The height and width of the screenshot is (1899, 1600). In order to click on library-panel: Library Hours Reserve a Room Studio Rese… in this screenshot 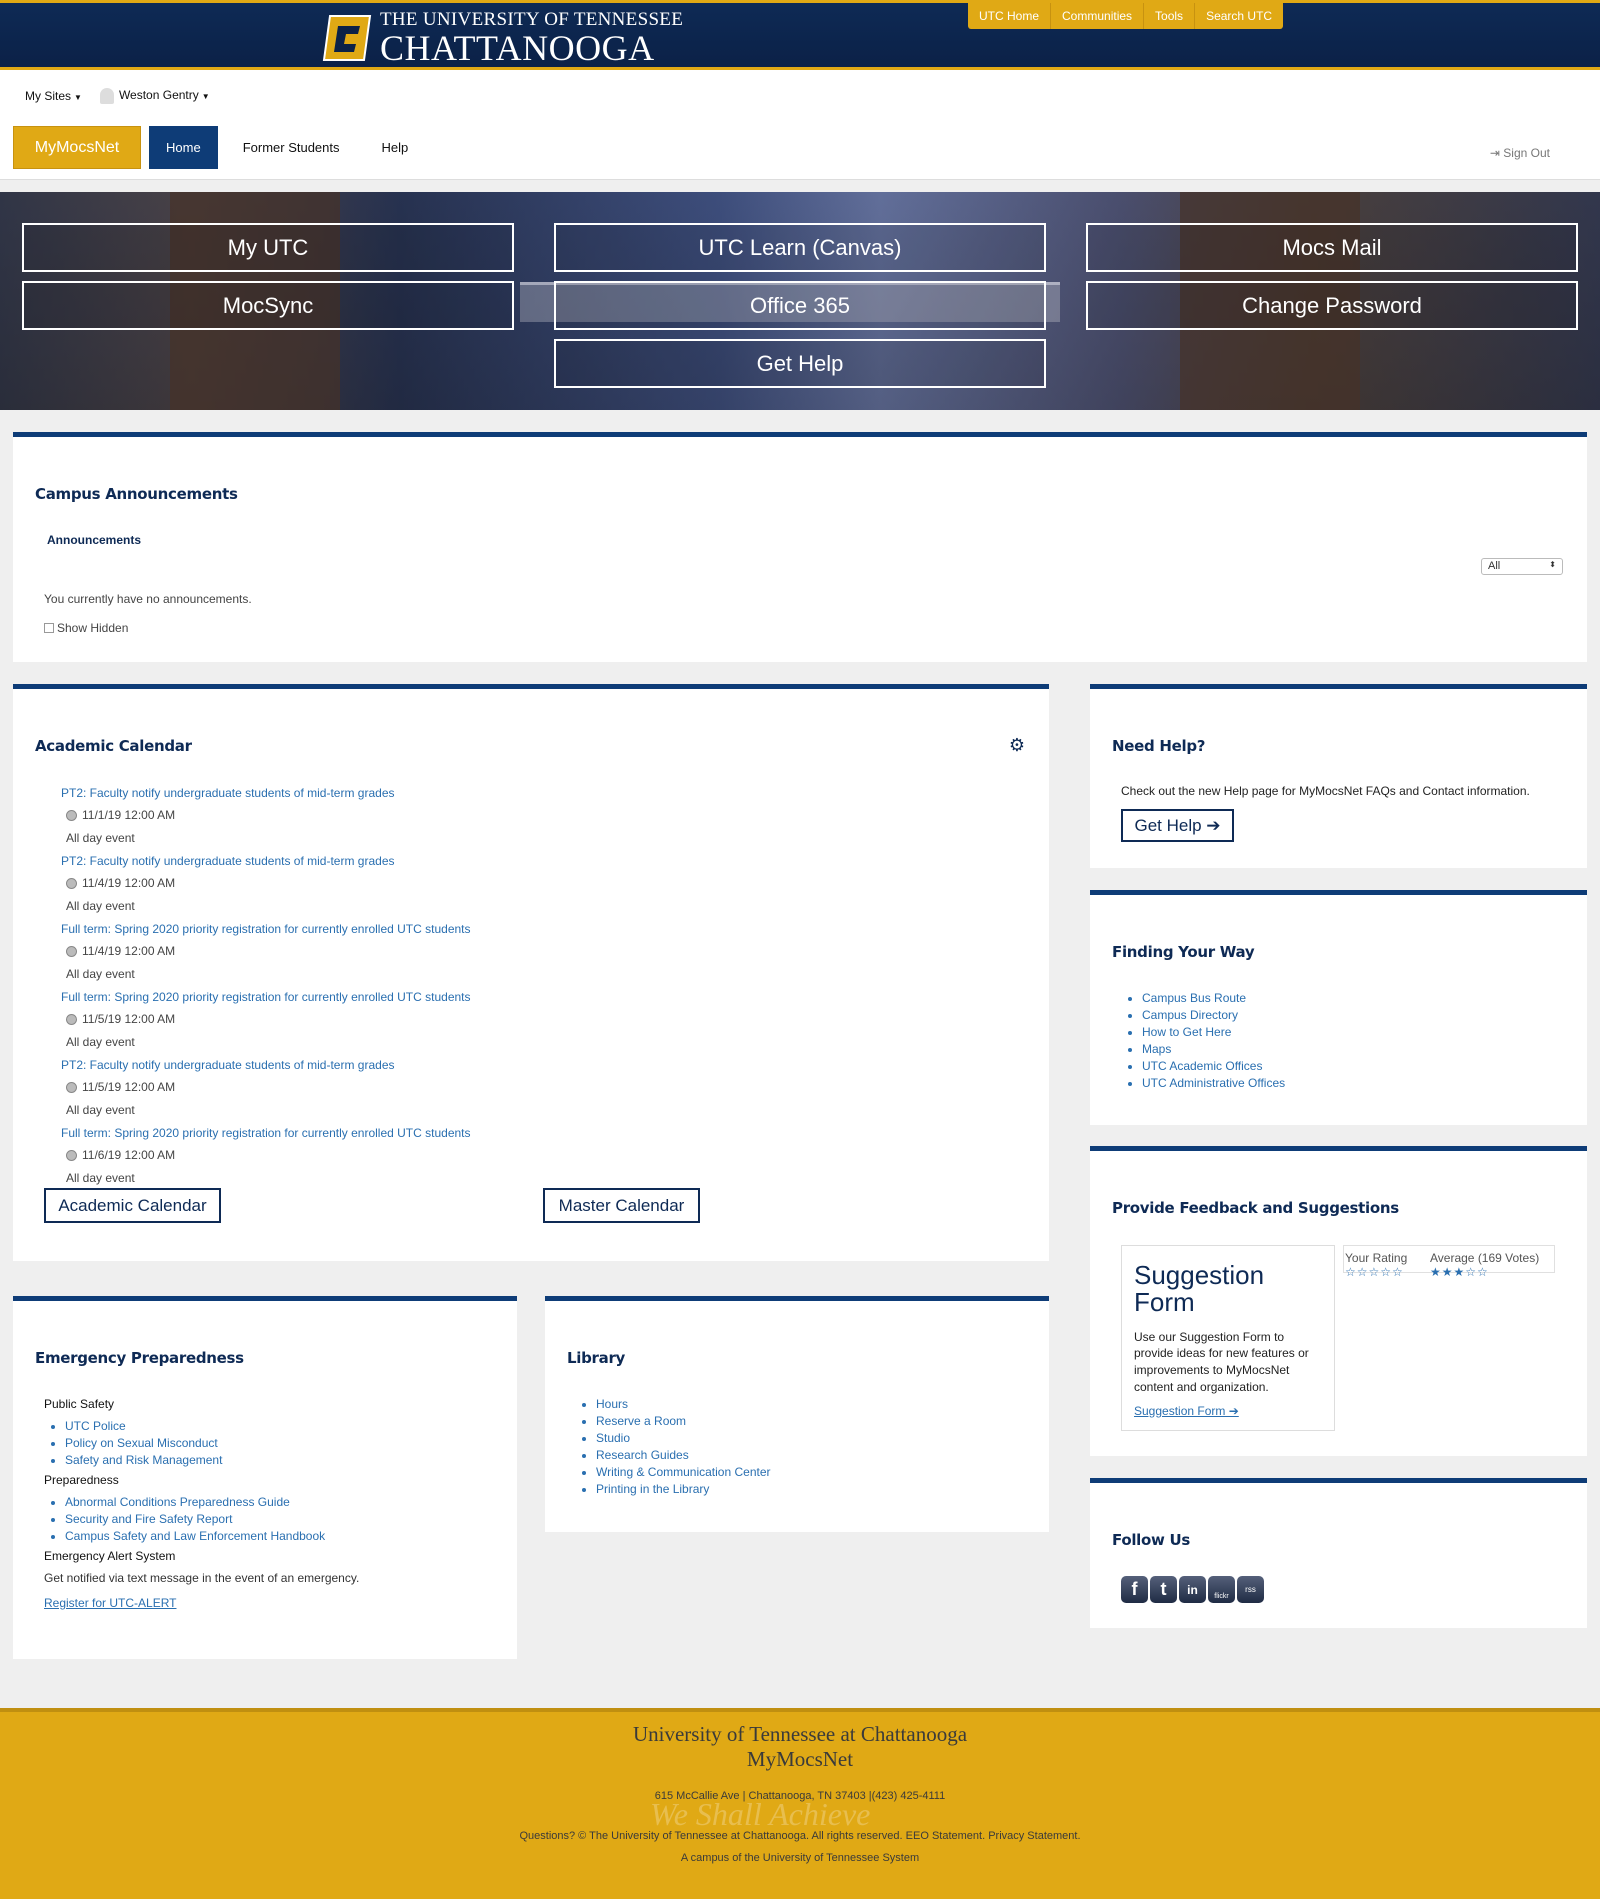, I will do `click(797, 1414)`.